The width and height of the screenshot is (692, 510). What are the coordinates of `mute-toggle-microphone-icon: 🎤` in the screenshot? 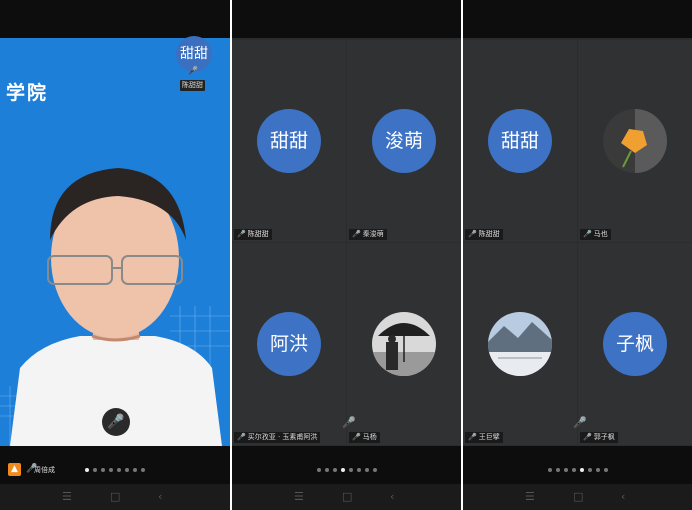 It's located at (116, 422).